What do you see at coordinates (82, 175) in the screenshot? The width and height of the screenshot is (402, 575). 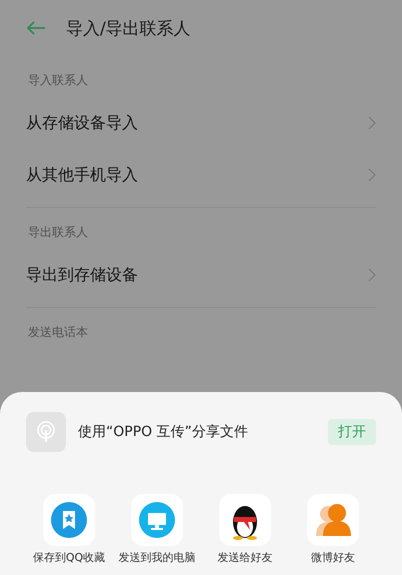 I see `menu-item: 从其他手机导入` at bounding box center [82, 175].